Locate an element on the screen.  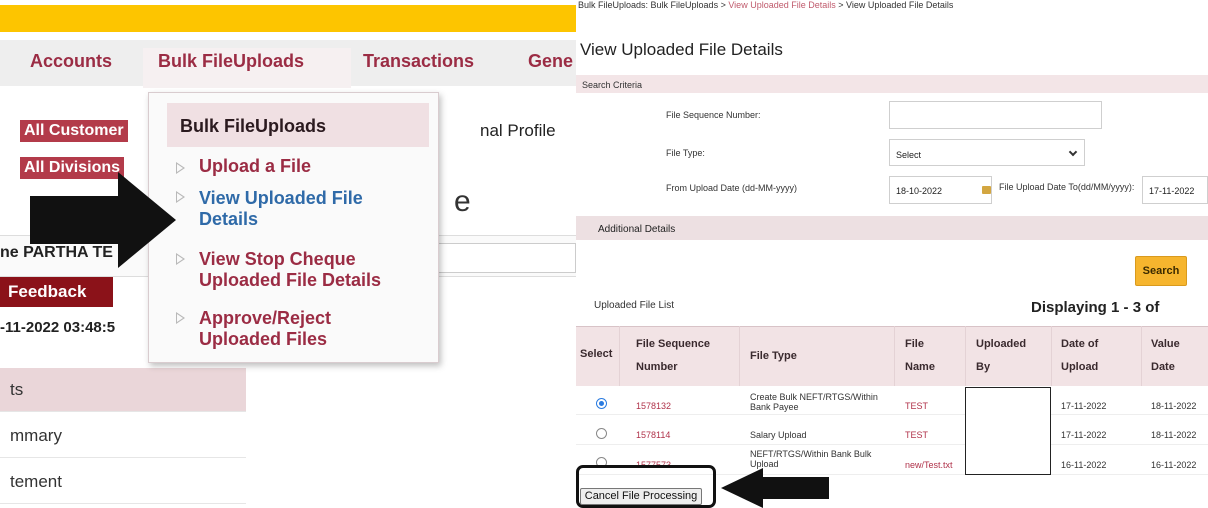
page-heading-fragment: e is located at coordinates (462, 201).